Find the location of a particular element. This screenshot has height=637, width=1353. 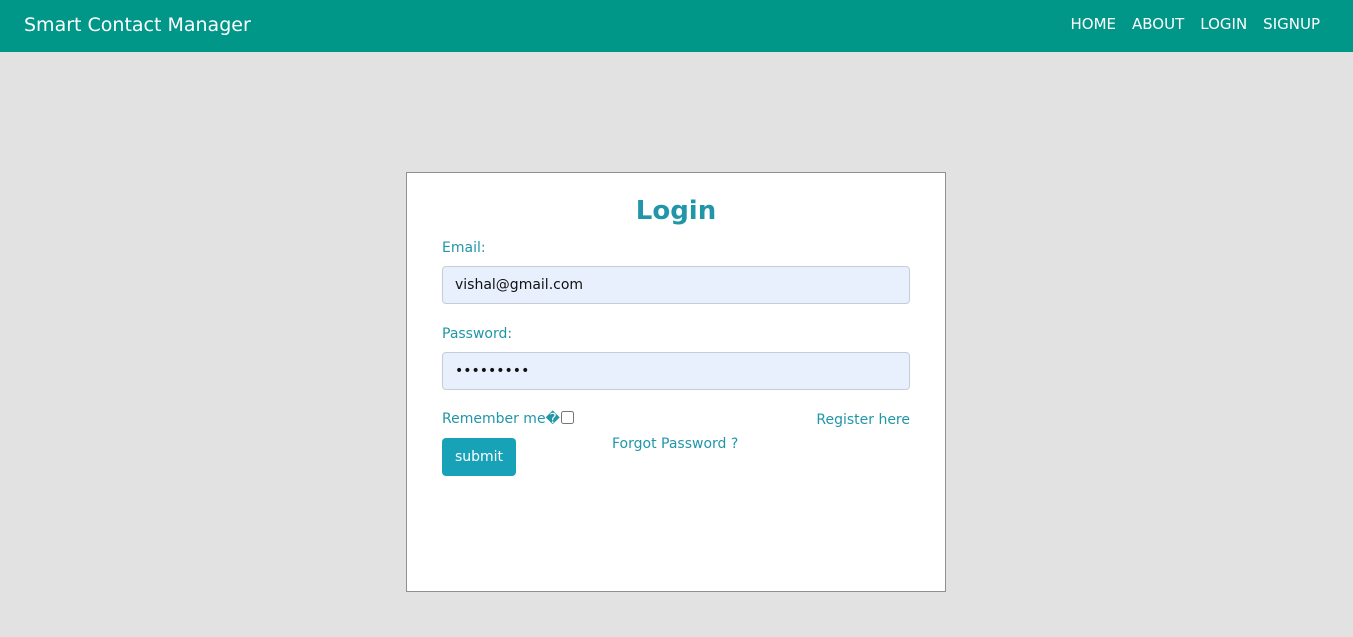

remember-me-label: Remember me� is located at coordinates (501, 419).